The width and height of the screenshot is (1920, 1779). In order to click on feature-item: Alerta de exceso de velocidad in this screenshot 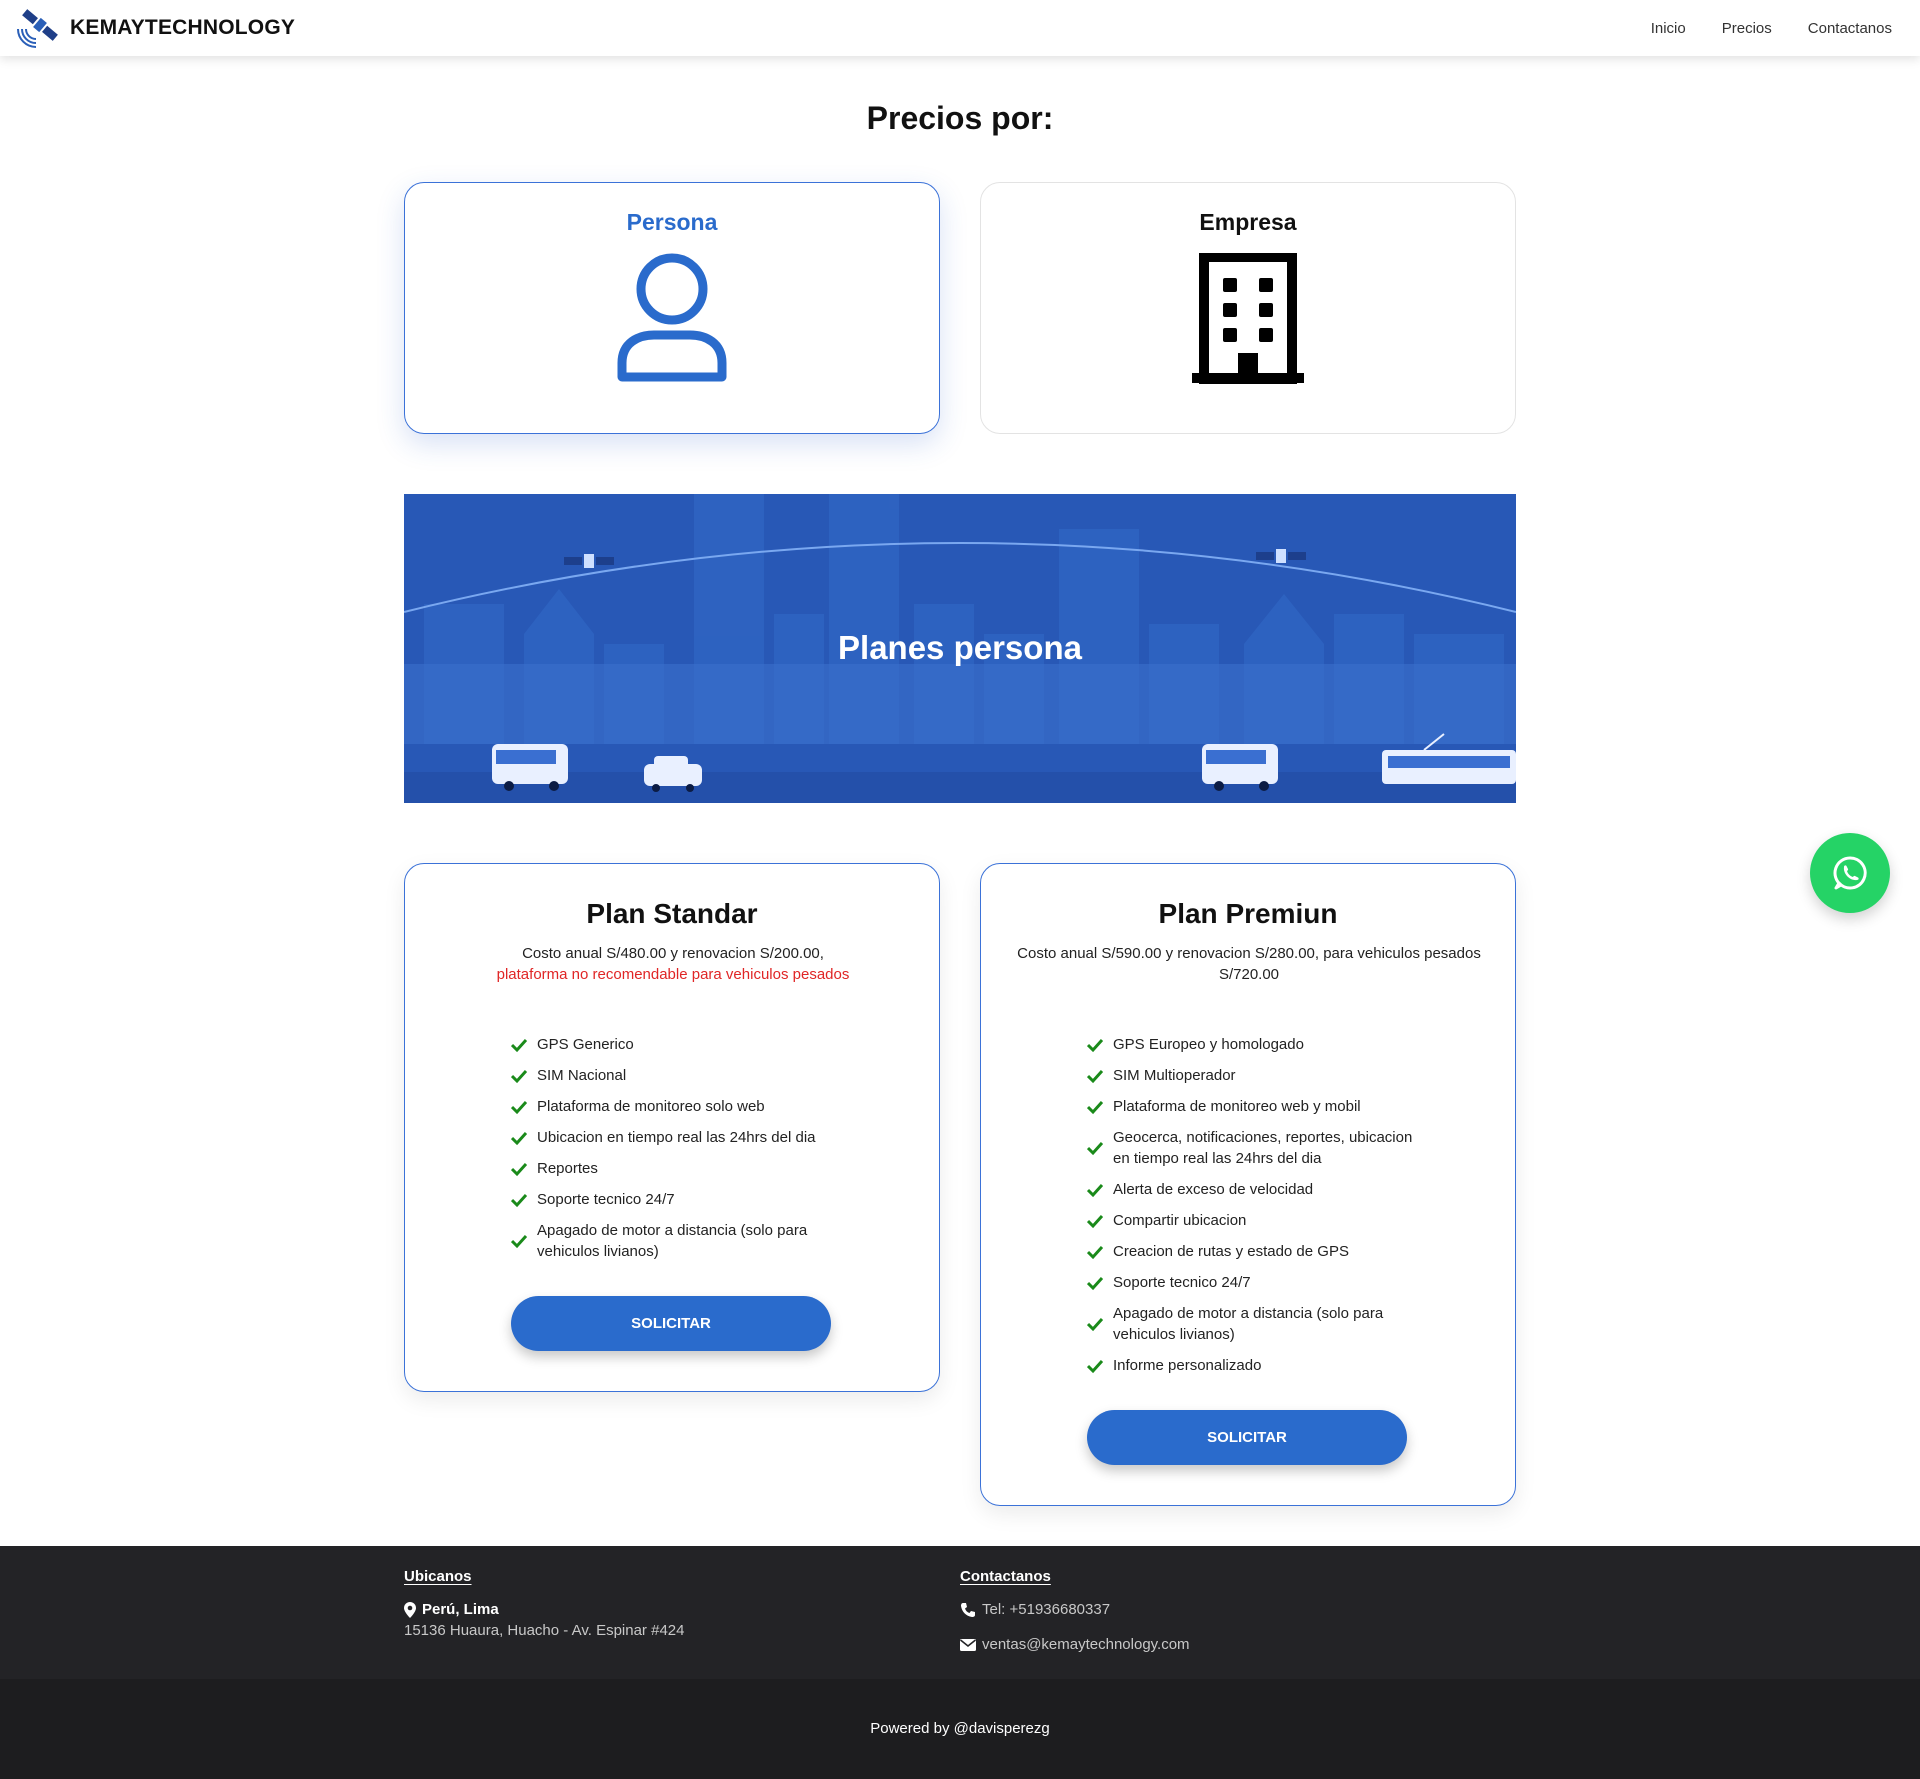, I will do `click(1257, 1189)`.